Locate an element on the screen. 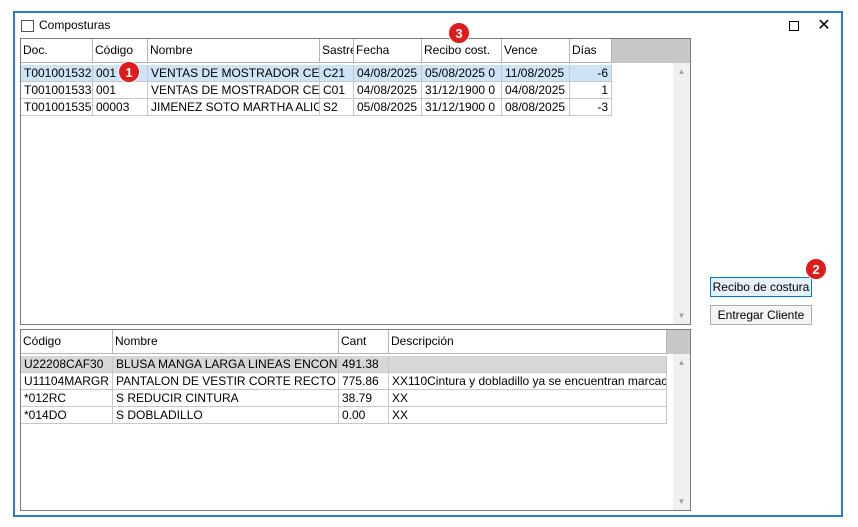 This screenshot has width=858, height=527. window-icon is located at coordinates (27, 26).